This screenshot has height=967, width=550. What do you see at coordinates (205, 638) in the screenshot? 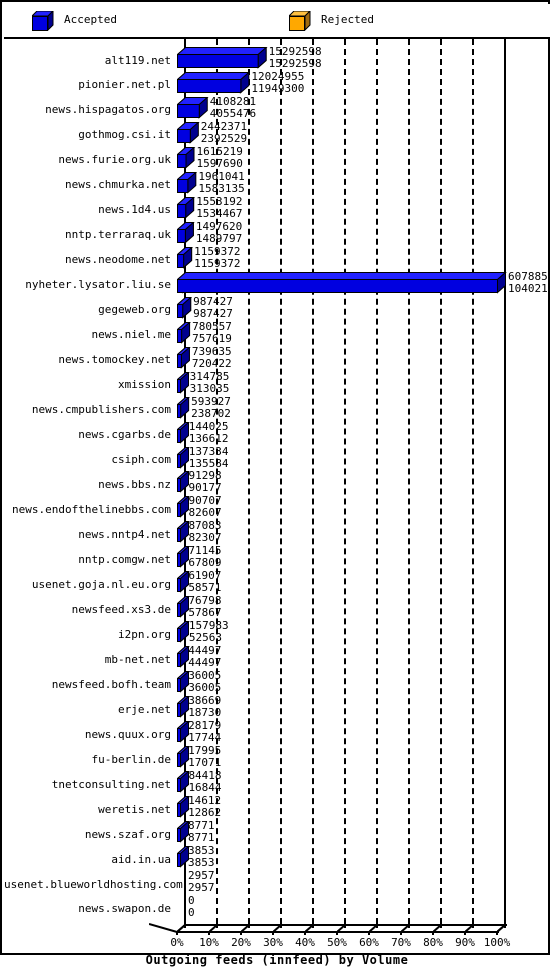
I see `value-label-rejected: 52563` at bounding box center [205, 638].